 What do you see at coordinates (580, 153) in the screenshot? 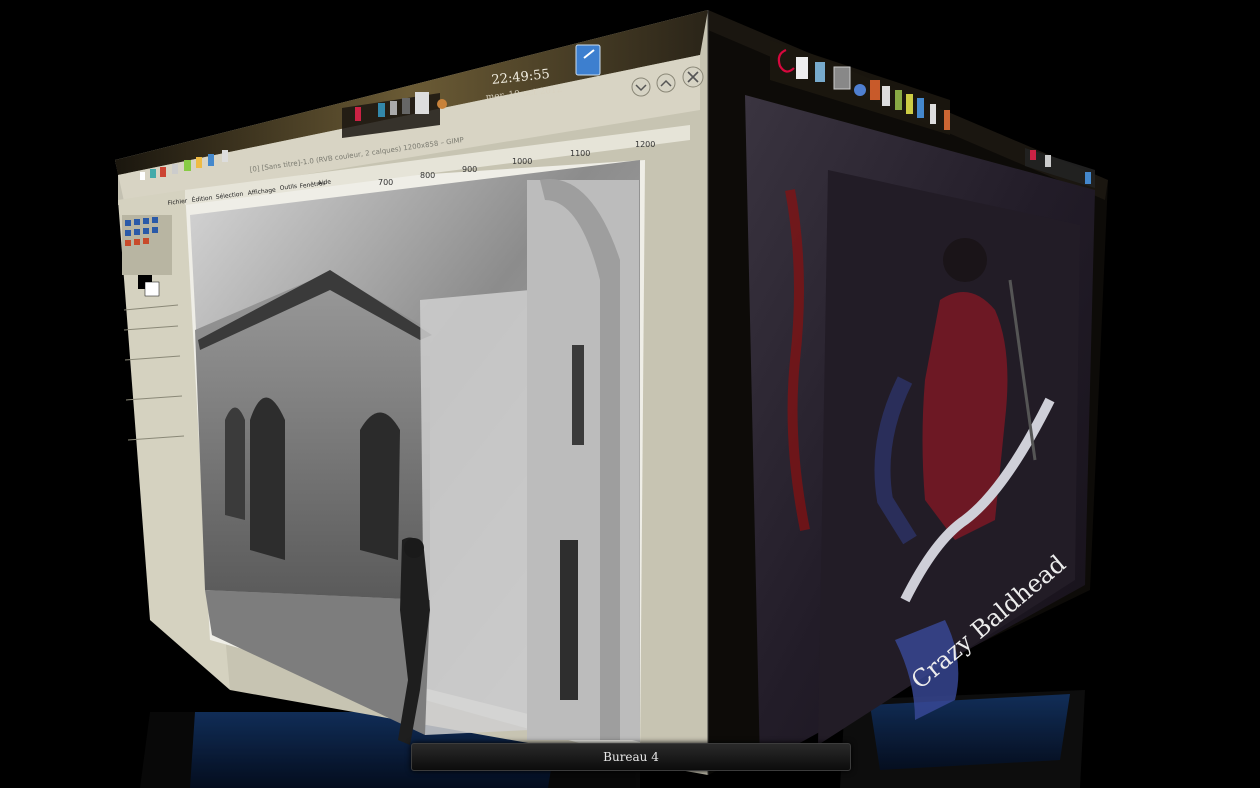
I see `ruler-tick-label: 1100` at bounding box center [580, 153].